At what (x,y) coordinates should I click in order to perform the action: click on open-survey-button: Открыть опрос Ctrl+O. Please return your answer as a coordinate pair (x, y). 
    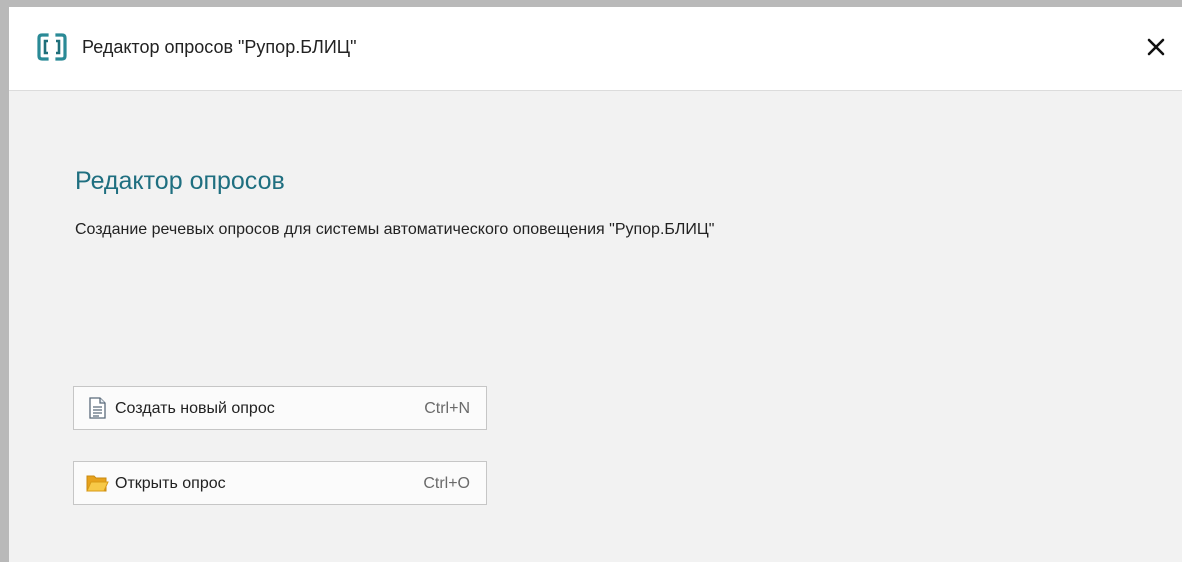
    Looking at the image, I should click on (280, 483).